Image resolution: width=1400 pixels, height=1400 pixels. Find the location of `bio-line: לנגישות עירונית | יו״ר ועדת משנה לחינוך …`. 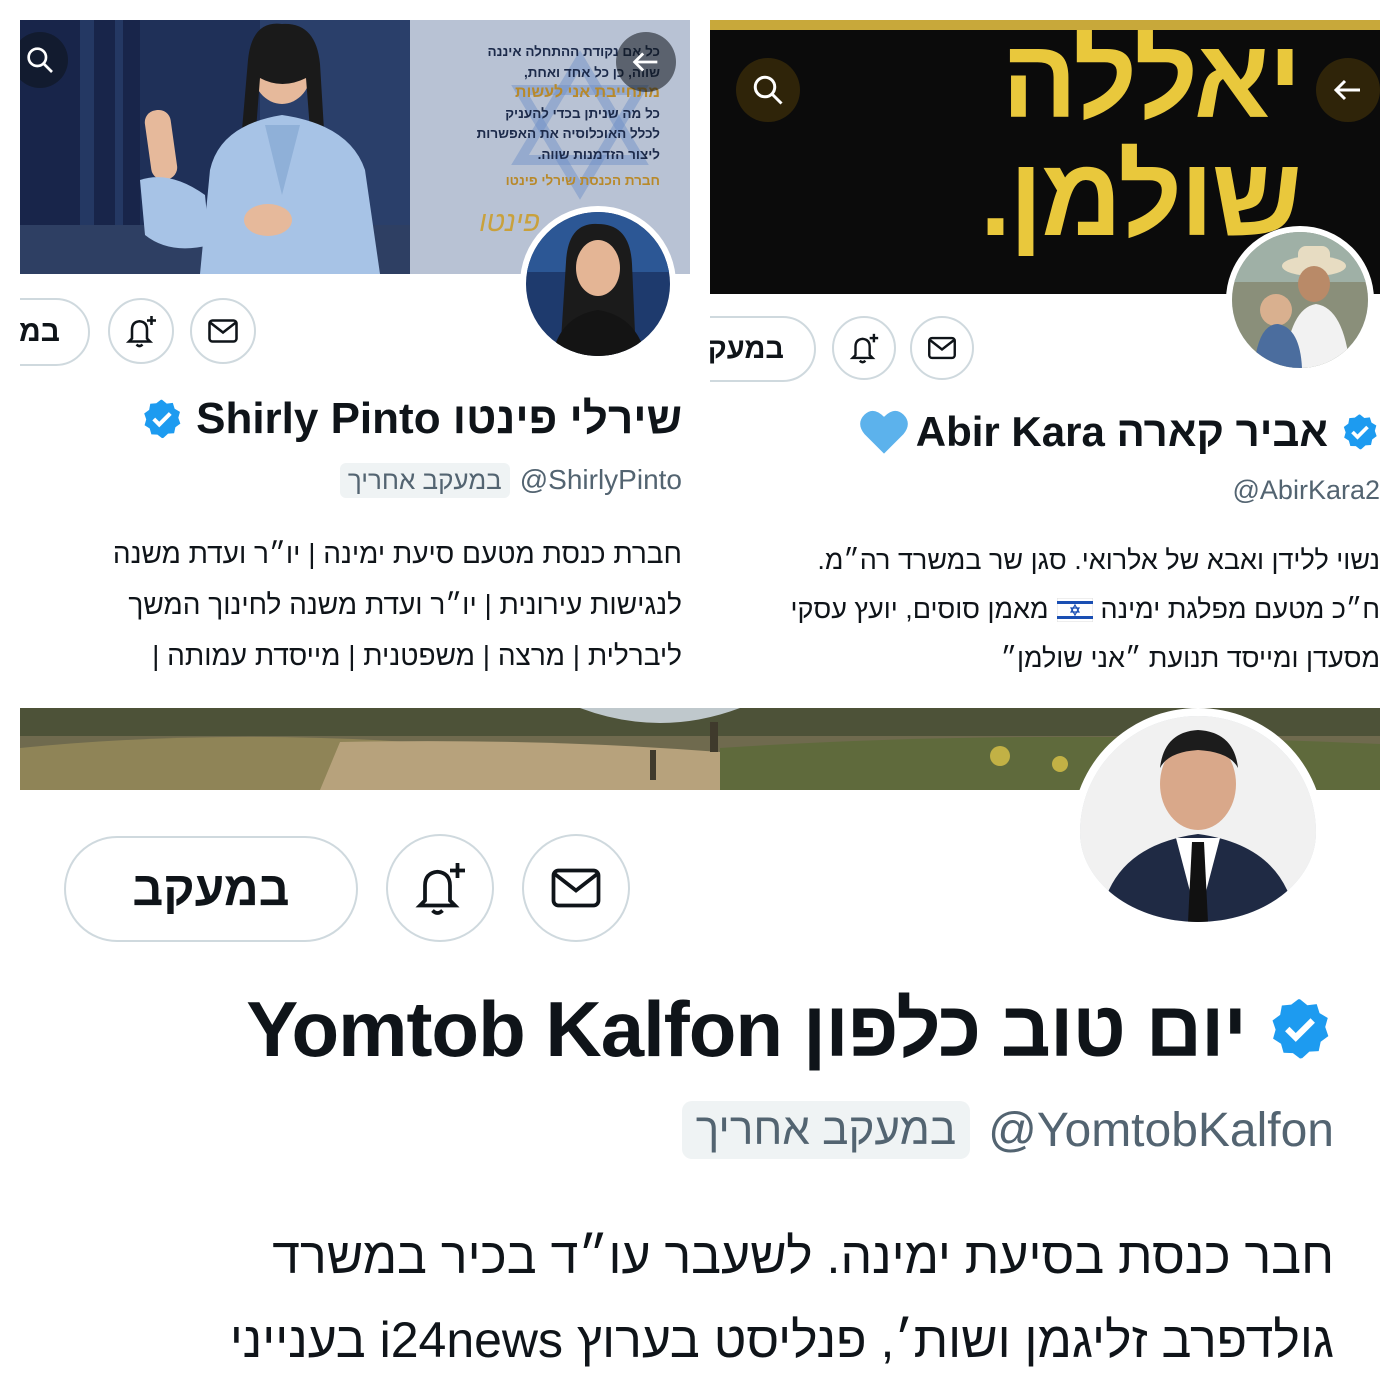

bio-line: לנגישות עירונית | יו״ר ועדת משנה לחינוך … is located at coordinates (405, 604).